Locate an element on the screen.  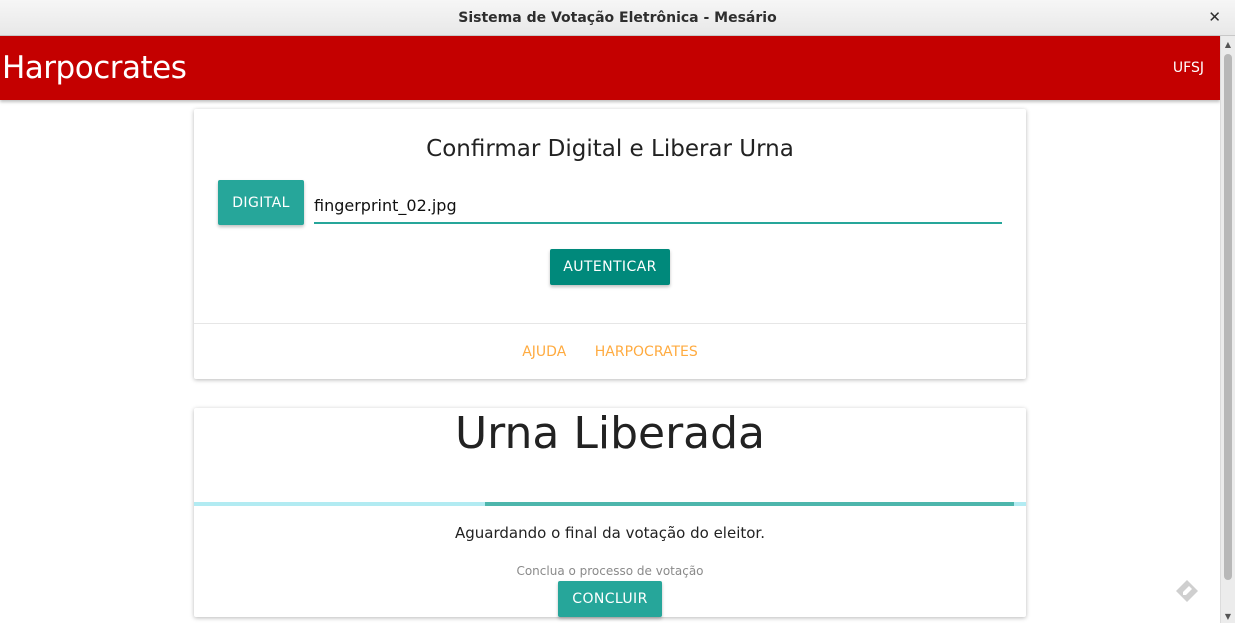
pencil-icon is located at coordinates (1187, 591).